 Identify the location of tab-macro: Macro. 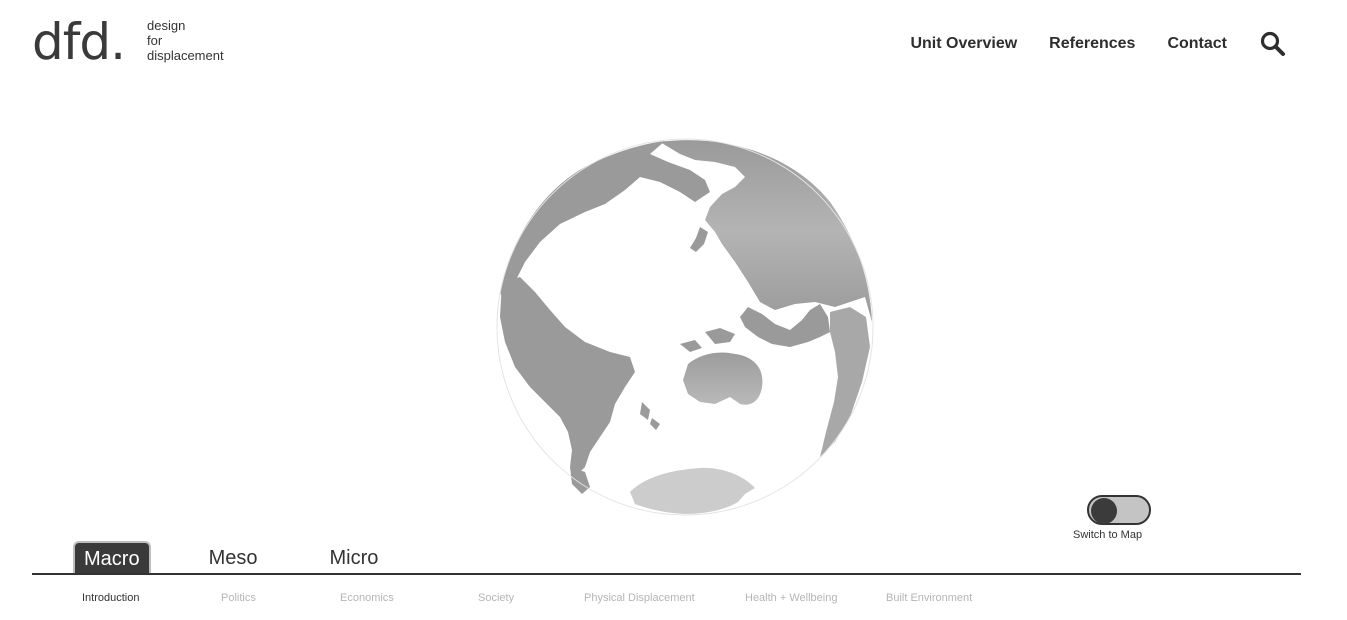
(112, 557).